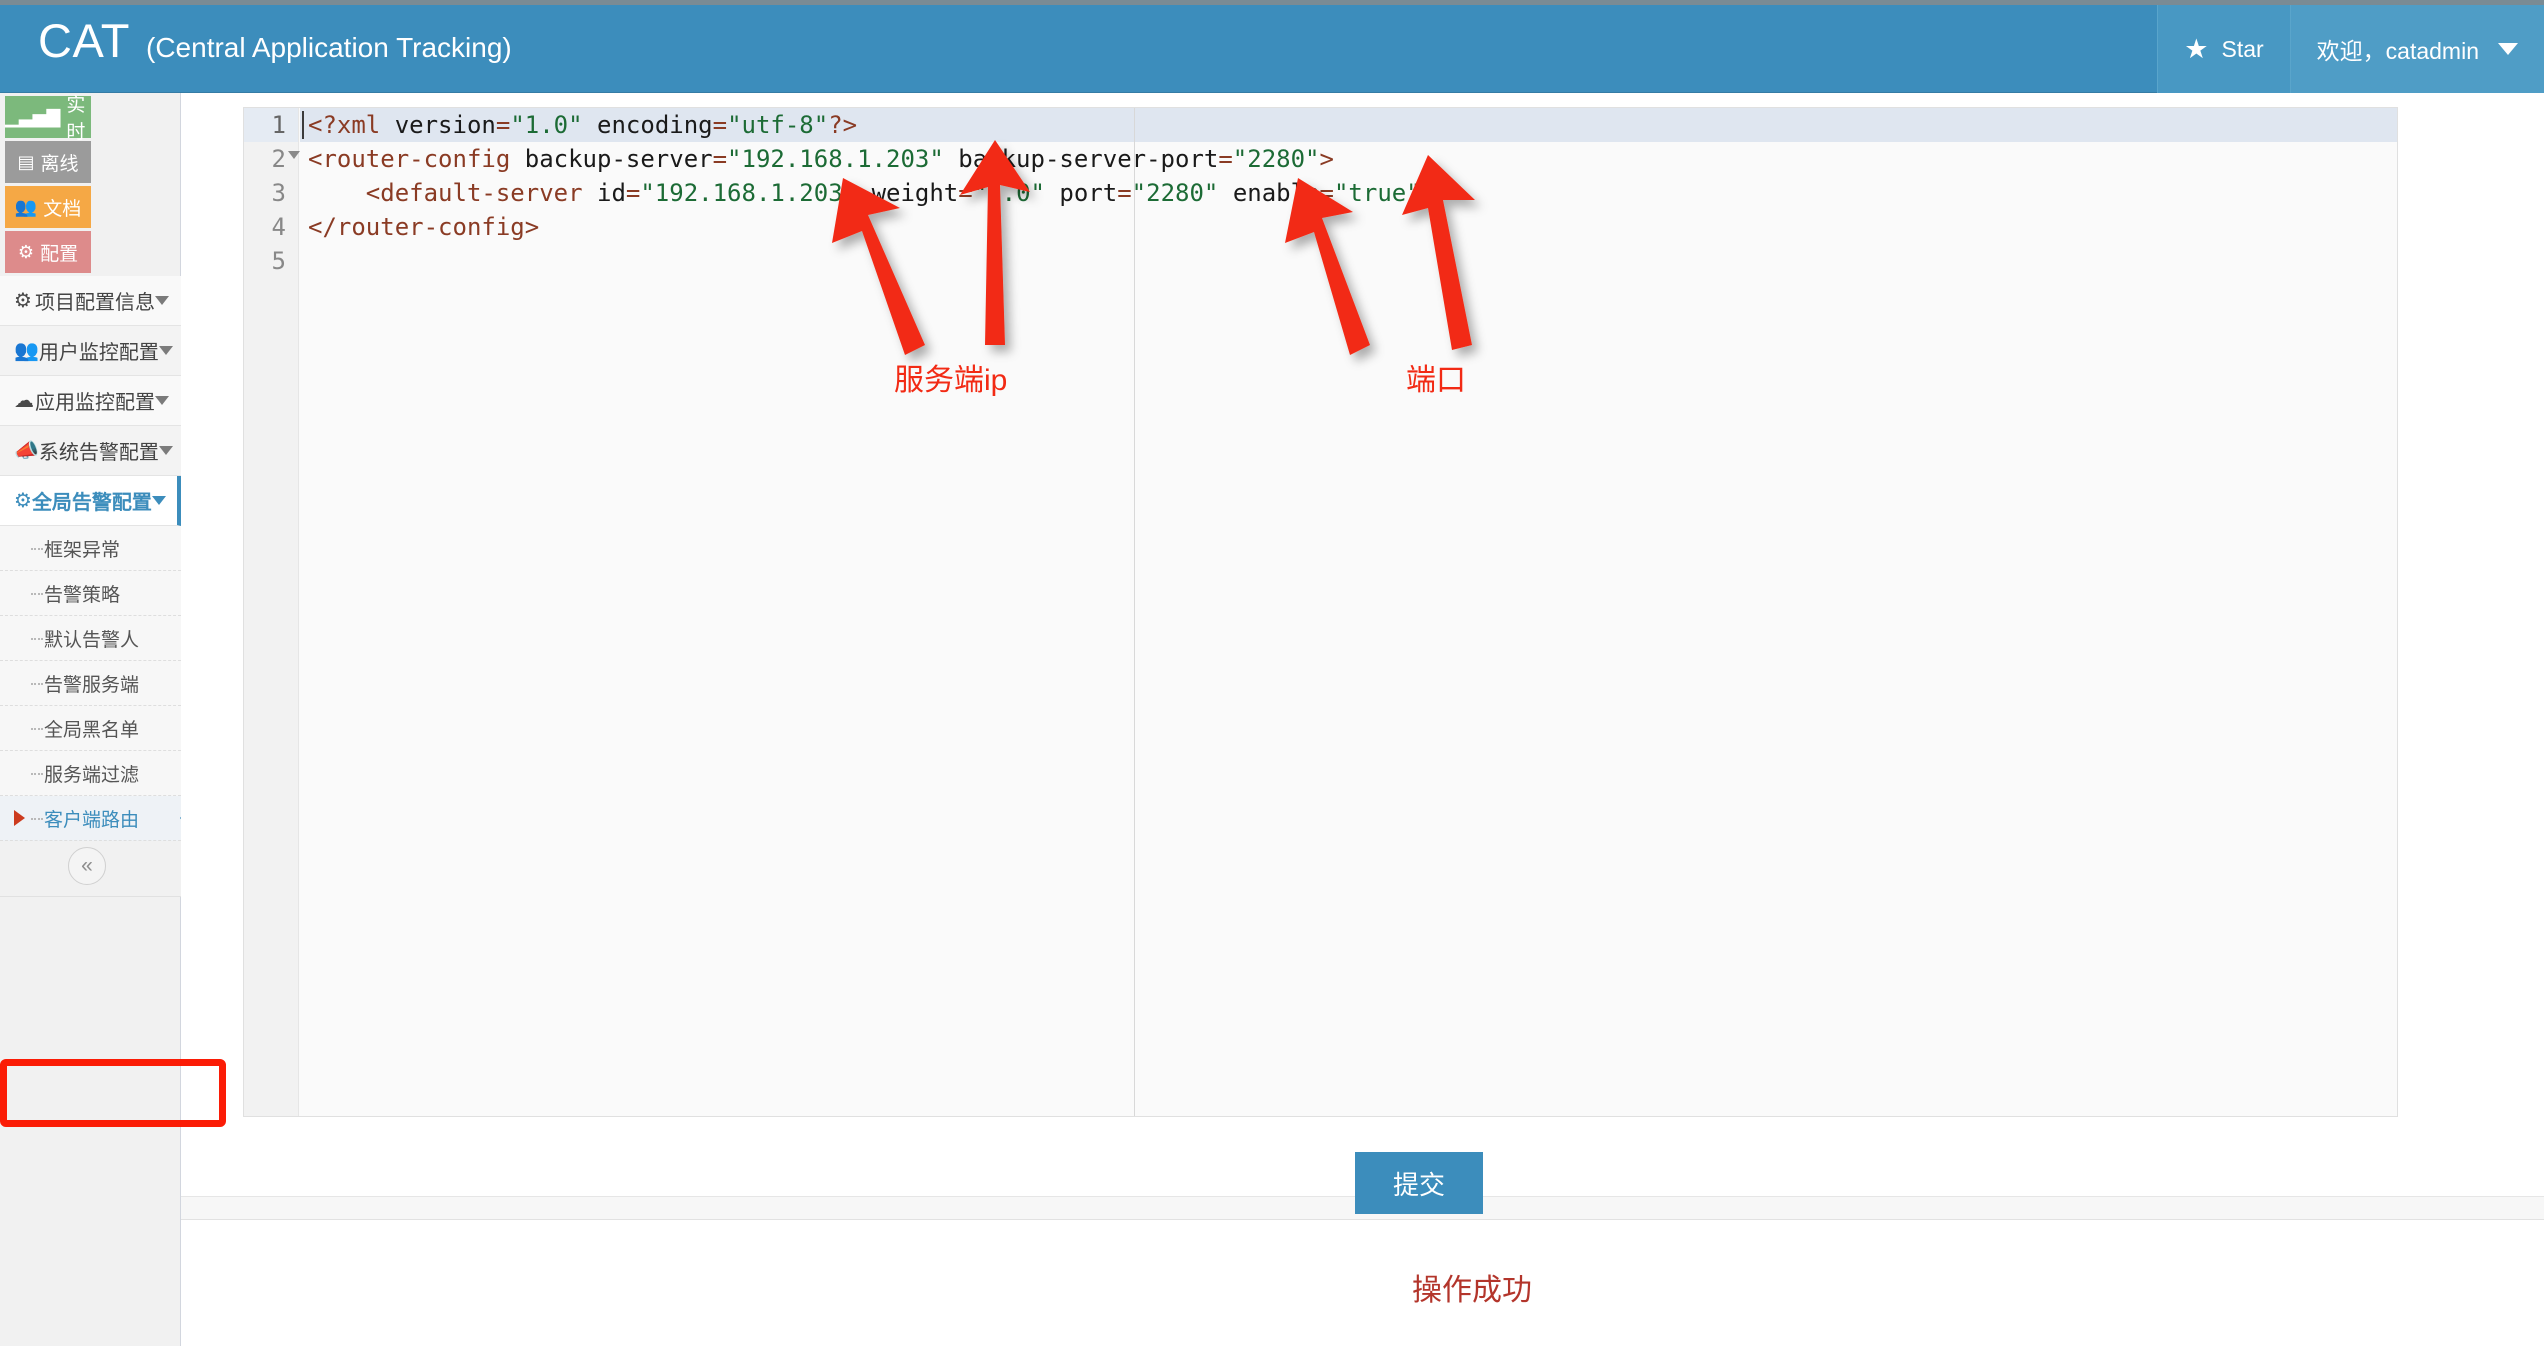 Image resolution: width=2544 pixels, height=1346 pixels. I want to click on double-chevron-left-icon: «, so click(87, 865).